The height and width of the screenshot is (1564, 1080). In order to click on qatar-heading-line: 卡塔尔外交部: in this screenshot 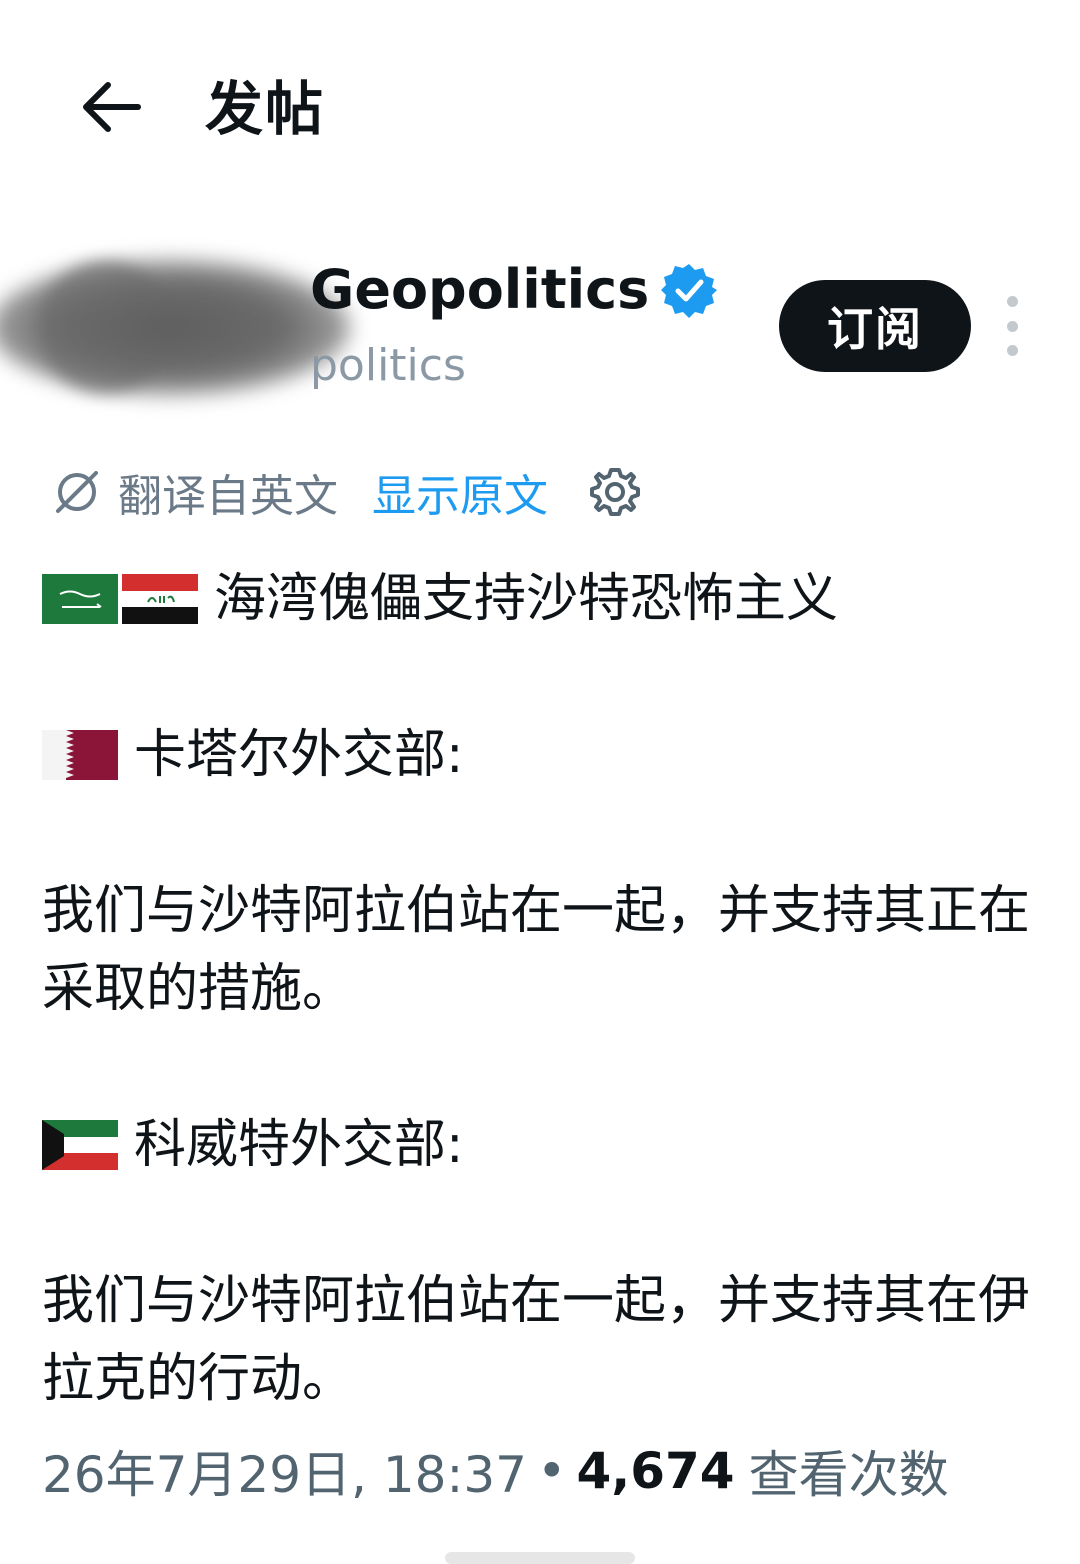, I will do `click(537, 755)`.